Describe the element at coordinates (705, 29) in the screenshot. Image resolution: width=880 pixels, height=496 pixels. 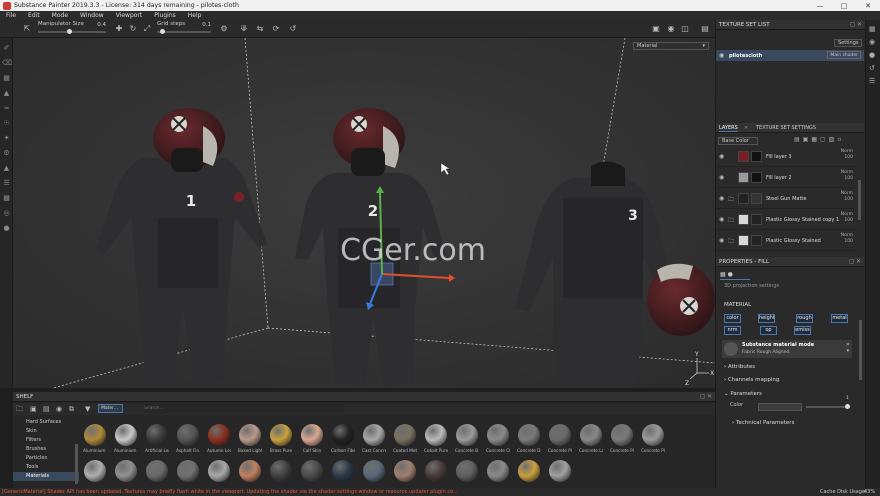
I see `camera-icon: ▤` at that location.